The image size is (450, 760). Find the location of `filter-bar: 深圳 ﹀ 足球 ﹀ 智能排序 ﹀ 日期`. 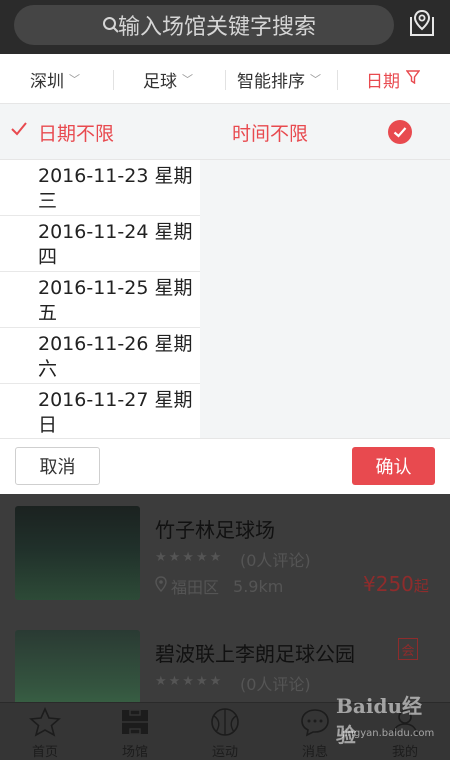

filter-bar: 深圳 ﹀ 足球 ﹀ 智能排序 ﹀ 日期 is located at coordinates (225, 79).